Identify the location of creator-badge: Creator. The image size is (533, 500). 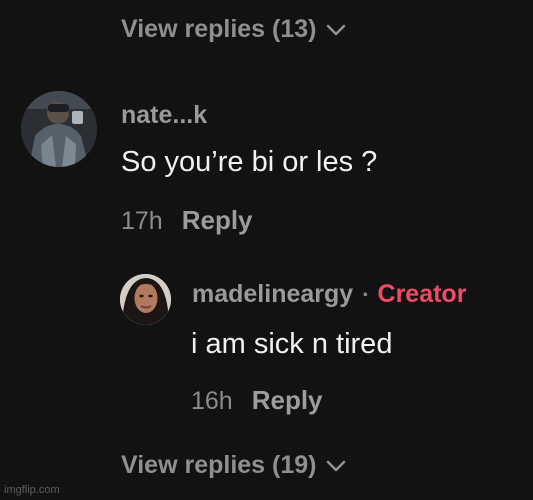
(422, 294).